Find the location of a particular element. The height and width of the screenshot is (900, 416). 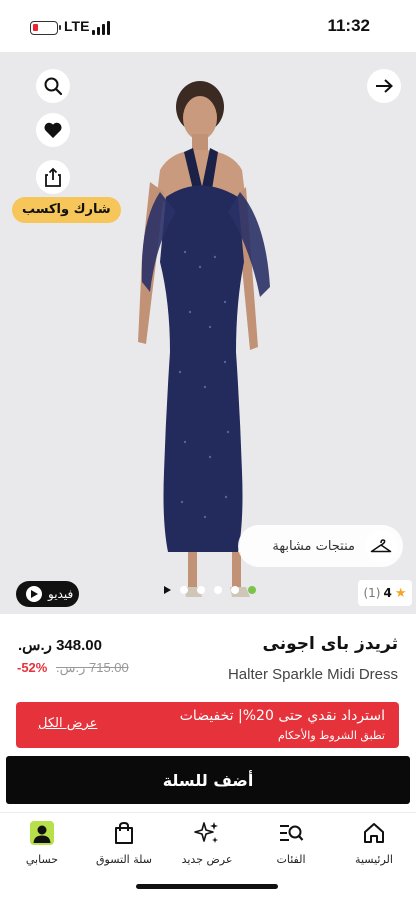

product-title-english: Halter Sparkle Midi Dress is located at coordinates (312, 674).